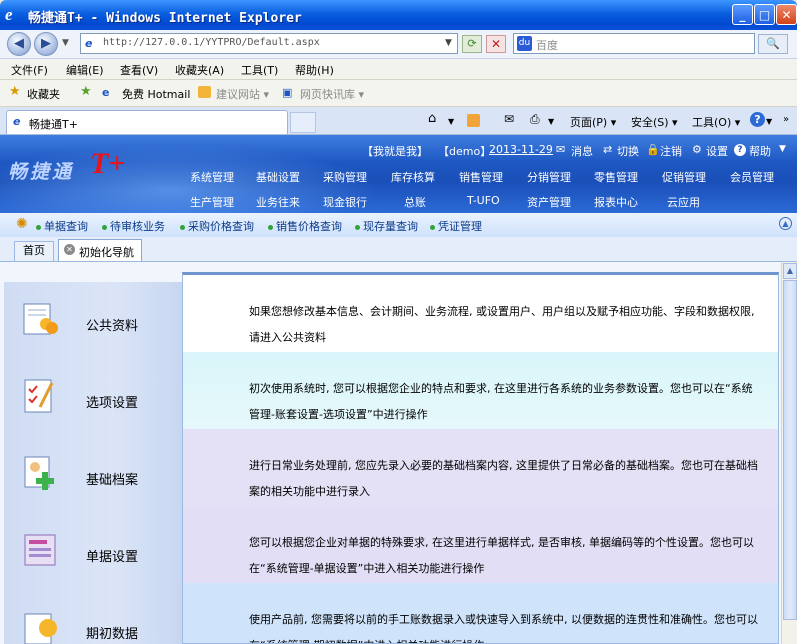 This screenshot has height=644, width=797. Describe the element at coordinates (483, 200) in the screenshot. I see `nav-t-ufo: T-UFO` at that location.